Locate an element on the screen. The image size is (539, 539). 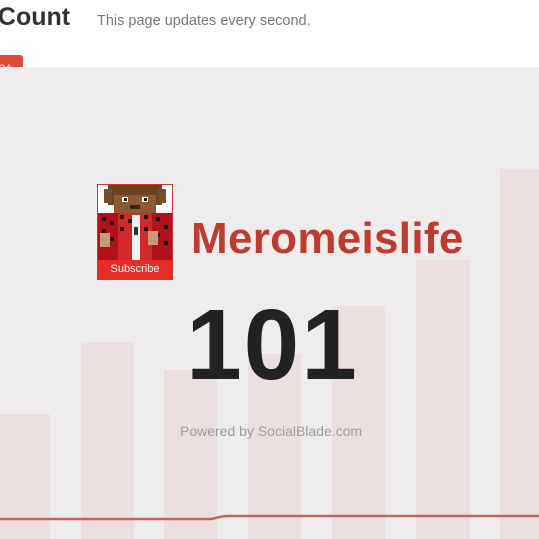
page-title: ' Count is located at coordinates (35, 17).